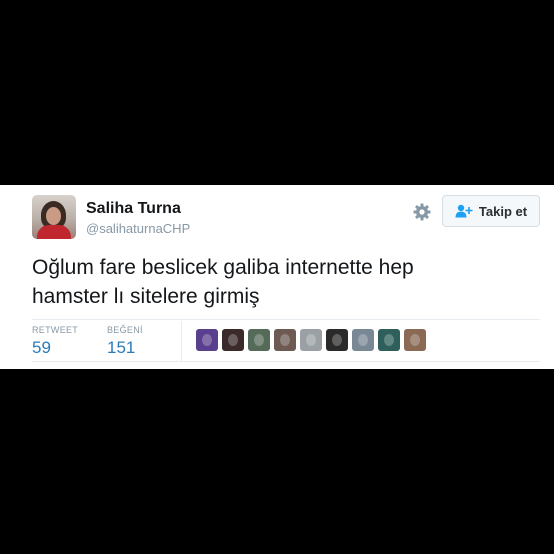 Image resolution: width=554 pixels, height=554 pixels. I want to click on author-avatar, so click(54, 217).